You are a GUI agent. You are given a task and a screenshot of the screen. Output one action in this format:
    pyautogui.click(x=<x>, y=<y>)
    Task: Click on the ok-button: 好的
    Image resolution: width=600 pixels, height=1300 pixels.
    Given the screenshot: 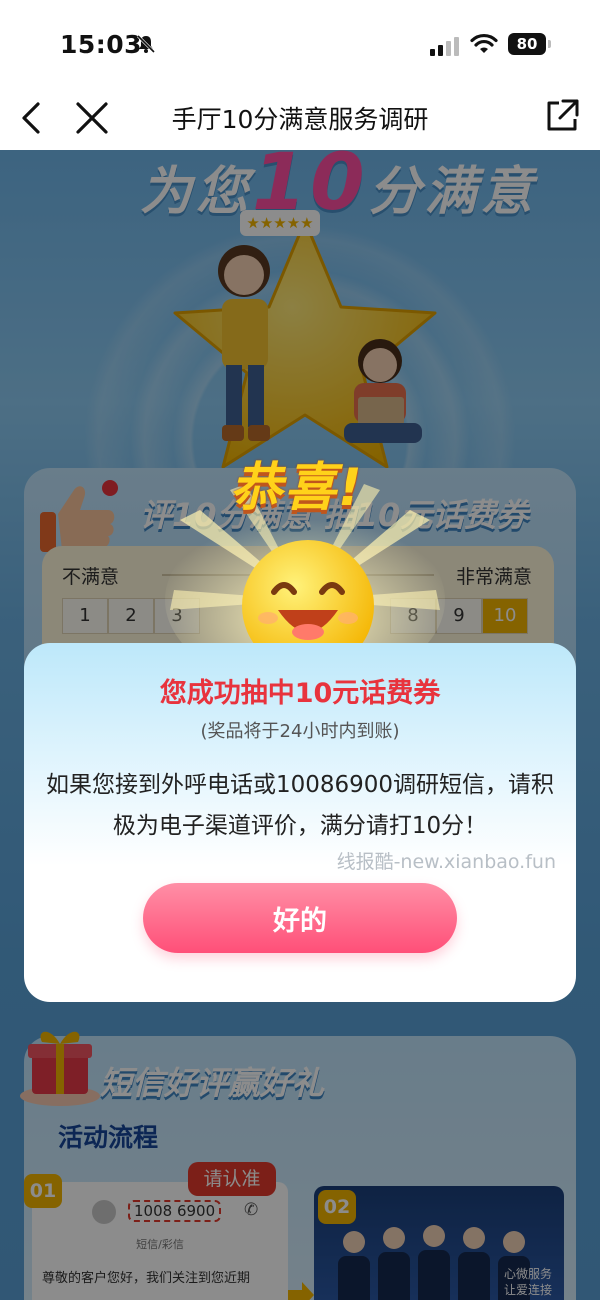 What is the action you would take?
    pyautogui.click(x=300, y=918)
    